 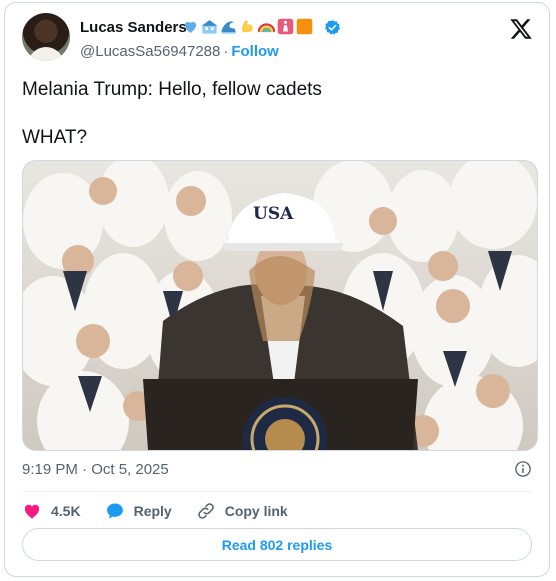 I want to click on like-count: 4.5K, so click(x=66, y=511).